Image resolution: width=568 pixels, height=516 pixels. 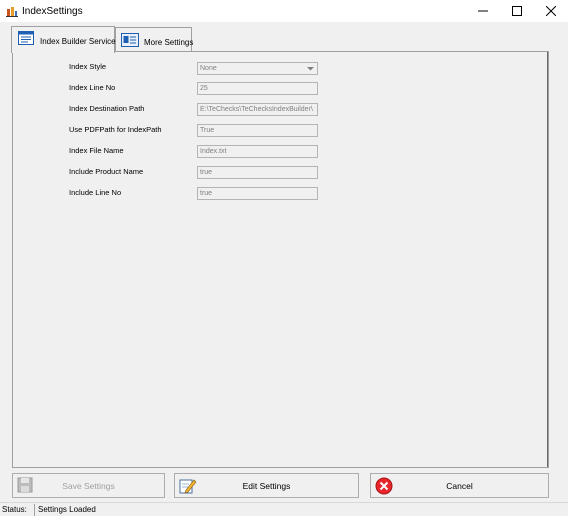 What do you see at coordinates (52, 11) in the screenshot?
I see `window-title: IndexSettings` at bounding box center [52, 11].